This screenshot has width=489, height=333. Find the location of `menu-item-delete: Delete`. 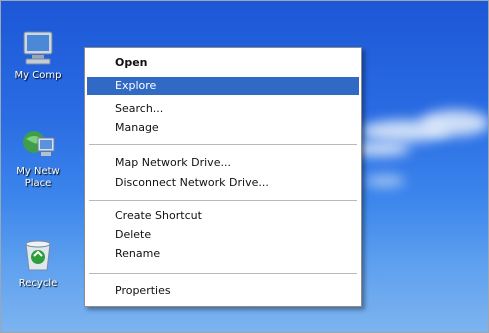

menu-item-delete: Delete is located at coordinates (223, 235).